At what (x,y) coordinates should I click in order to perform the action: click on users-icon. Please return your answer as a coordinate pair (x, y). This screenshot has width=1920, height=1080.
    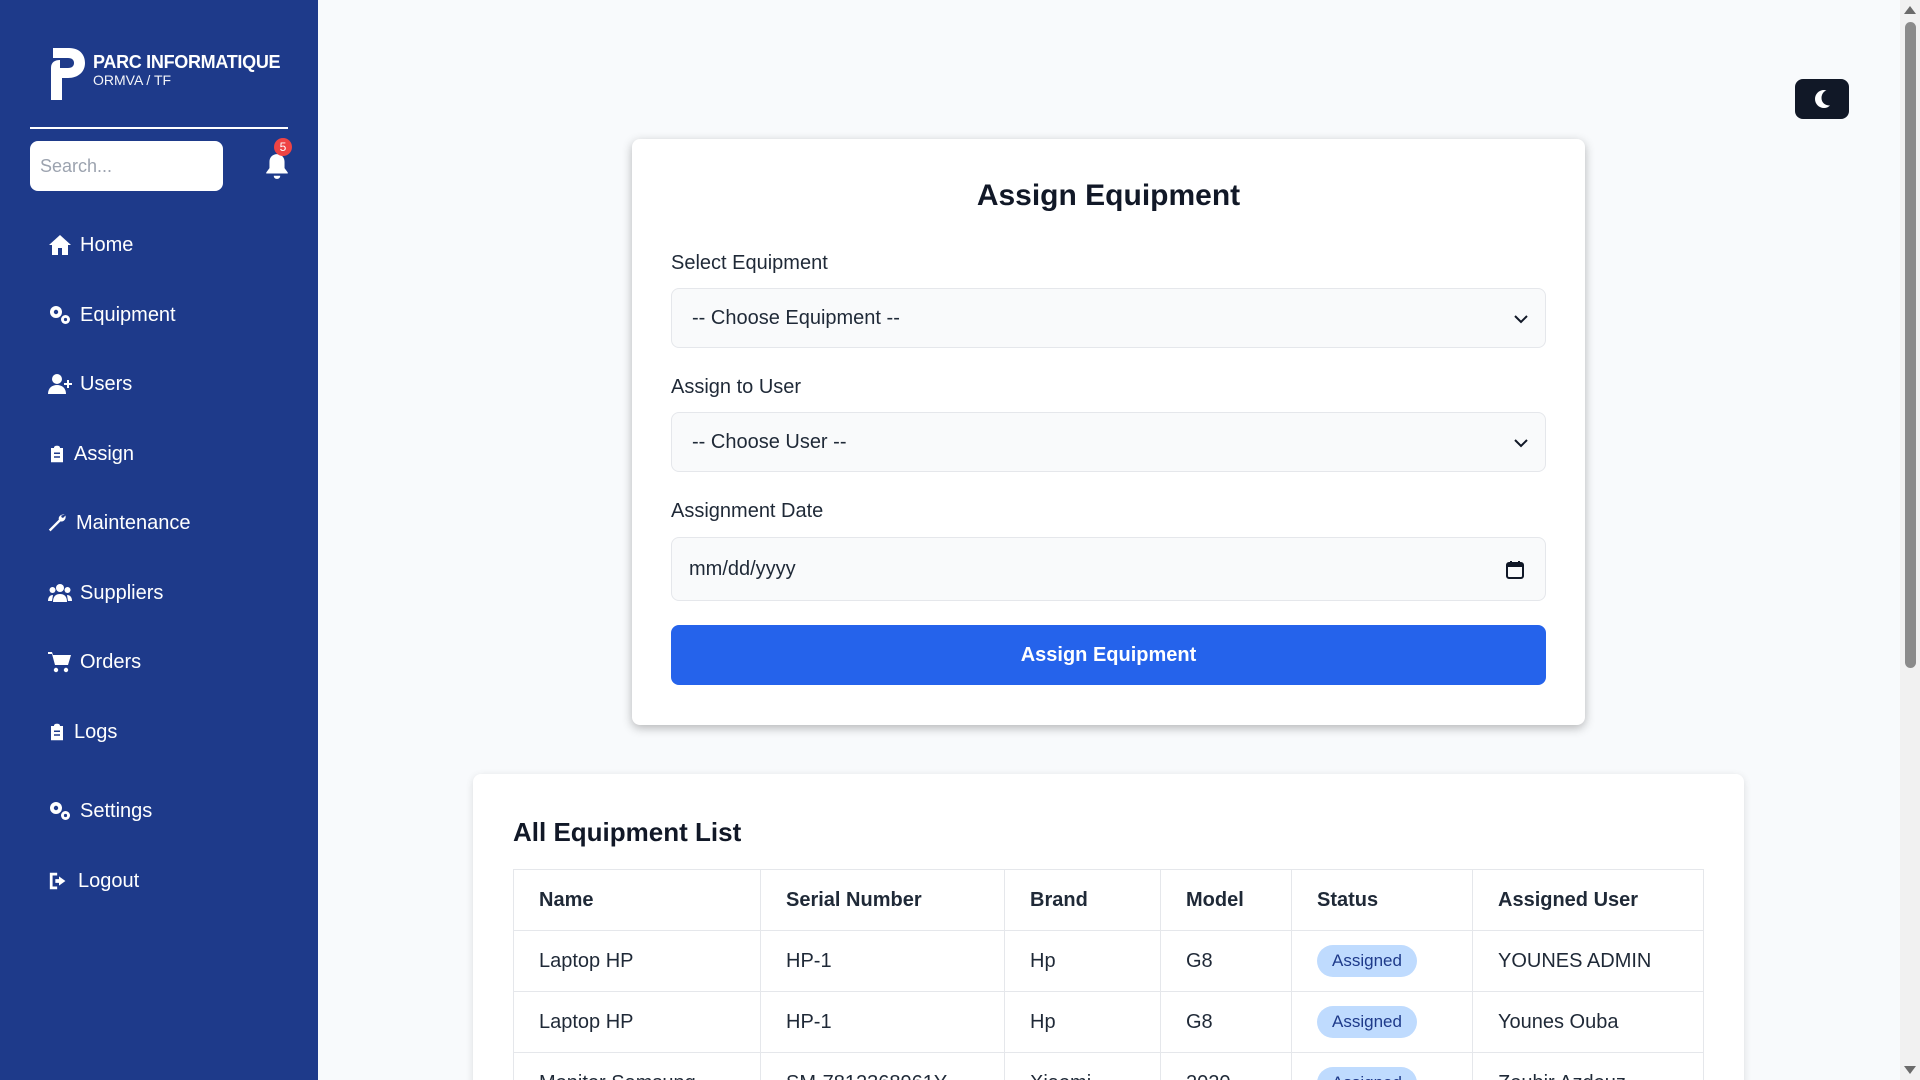
    Looking at the image, I should click on (60, 593).